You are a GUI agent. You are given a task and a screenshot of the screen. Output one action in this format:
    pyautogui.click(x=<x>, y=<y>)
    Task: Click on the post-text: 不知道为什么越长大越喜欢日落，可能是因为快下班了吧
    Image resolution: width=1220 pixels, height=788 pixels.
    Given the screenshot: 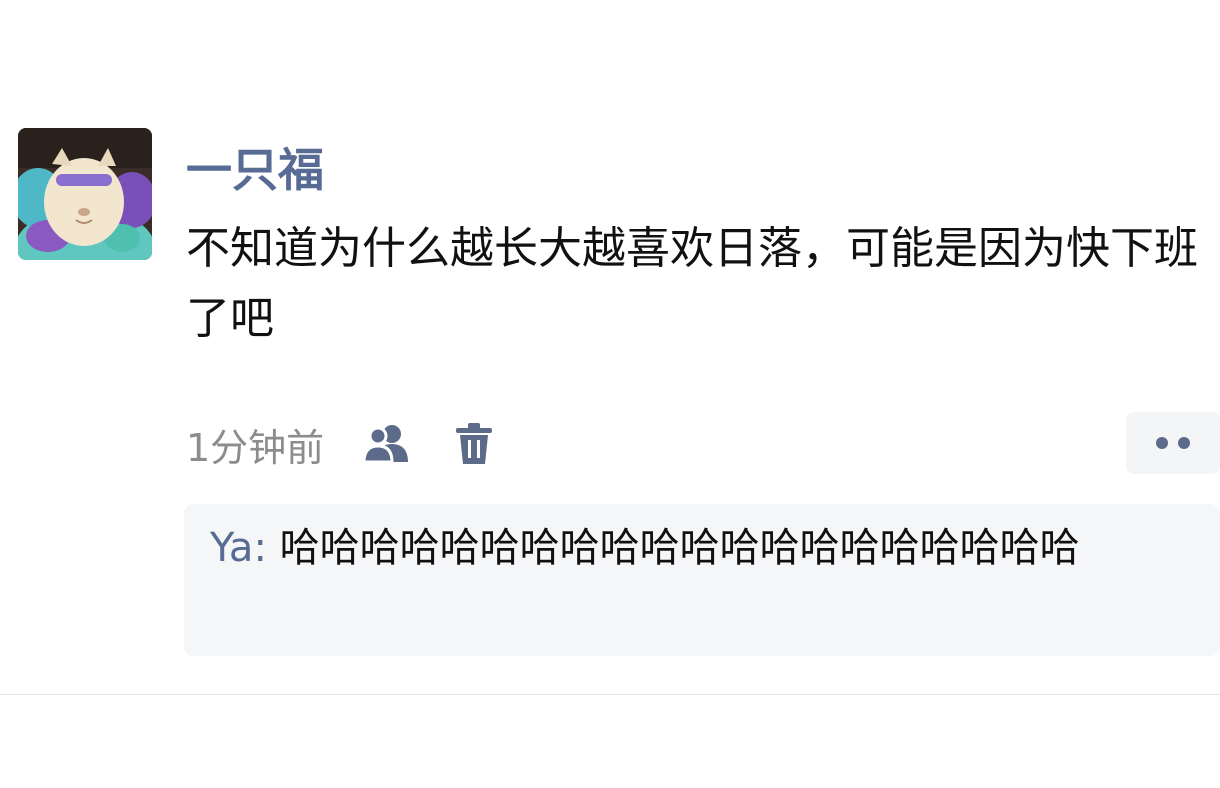 What is the action you would take?
    pyautogui.click(x=692, y=283)
    